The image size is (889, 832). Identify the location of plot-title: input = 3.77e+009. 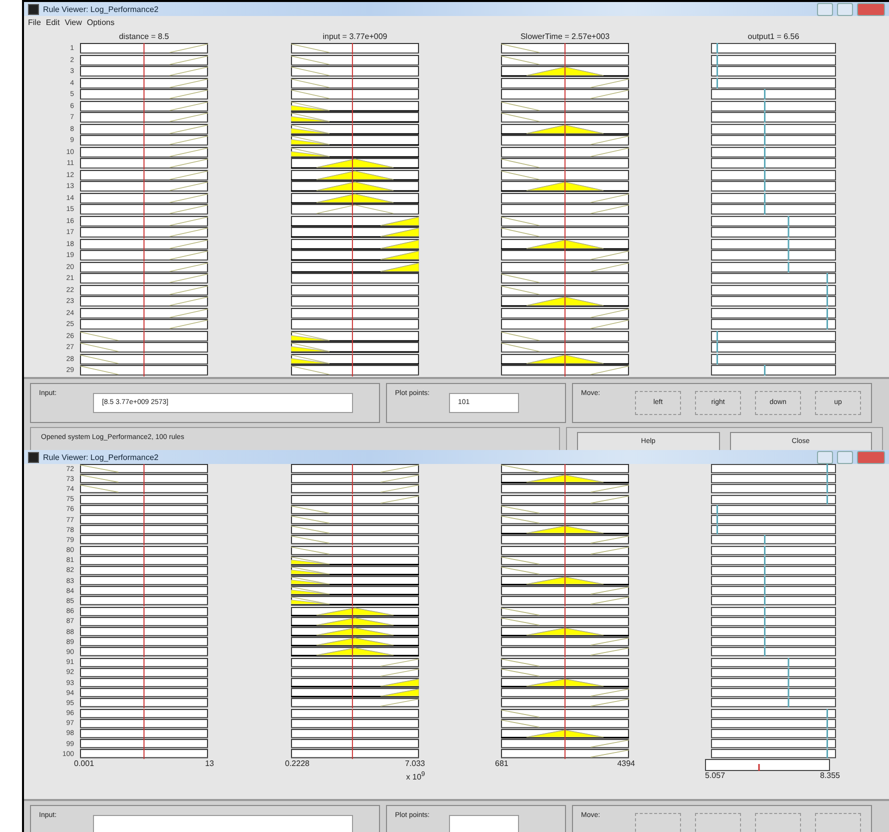
(355, 36).